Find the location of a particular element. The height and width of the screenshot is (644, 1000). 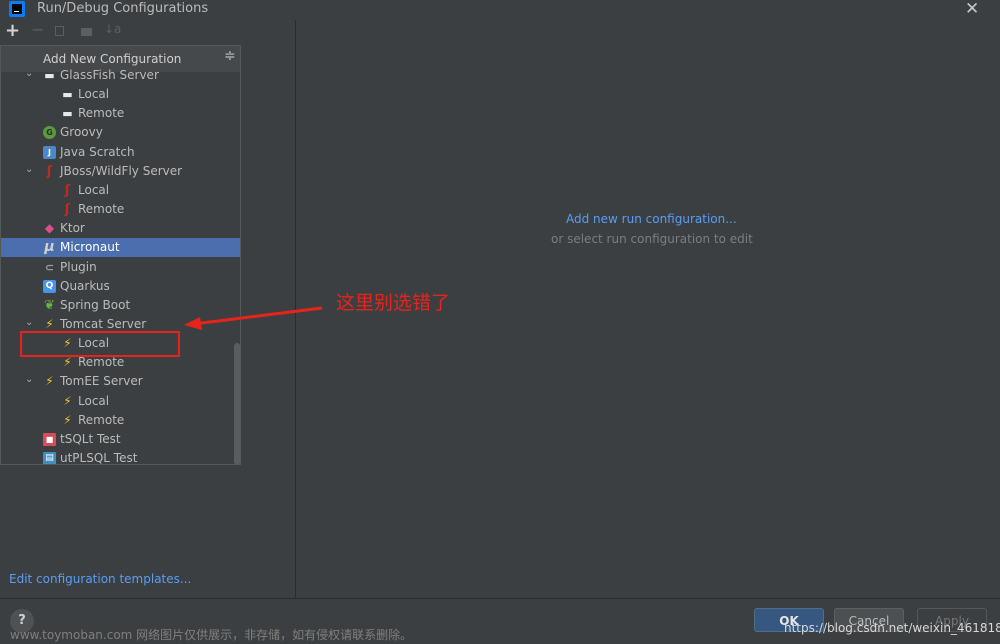

annotation-text: 这里别选错了 is located at coordinates (393, 303).